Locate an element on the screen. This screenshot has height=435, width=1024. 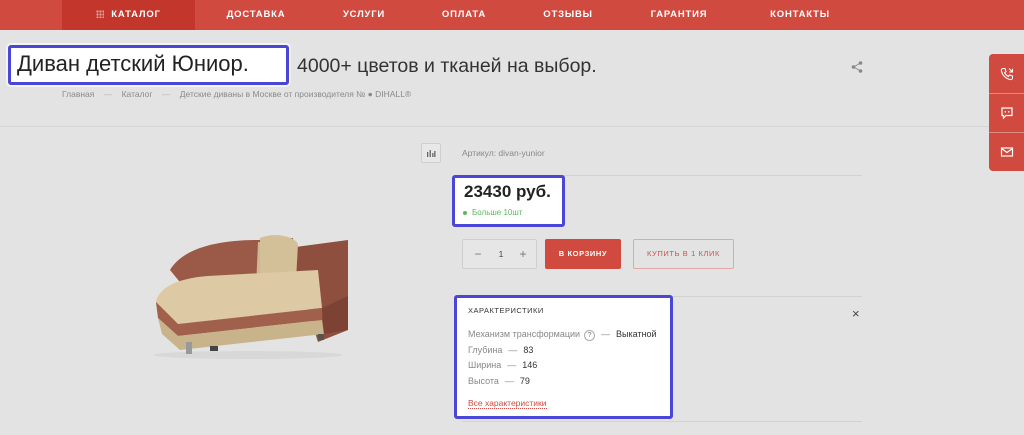
all-characteristics-link: Все характеристики is located at coordinates (507, 403).